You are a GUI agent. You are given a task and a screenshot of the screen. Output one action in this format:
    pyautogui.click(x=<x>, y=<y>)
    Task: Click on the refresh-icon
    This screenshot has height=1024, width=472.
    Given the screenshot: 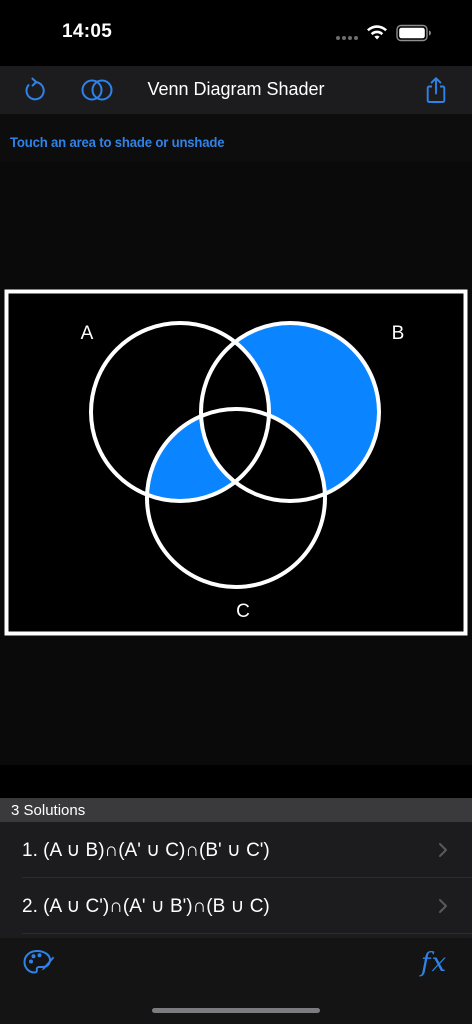 What is the action you would take?
    pyautogui.click(x=35, y=89)
    